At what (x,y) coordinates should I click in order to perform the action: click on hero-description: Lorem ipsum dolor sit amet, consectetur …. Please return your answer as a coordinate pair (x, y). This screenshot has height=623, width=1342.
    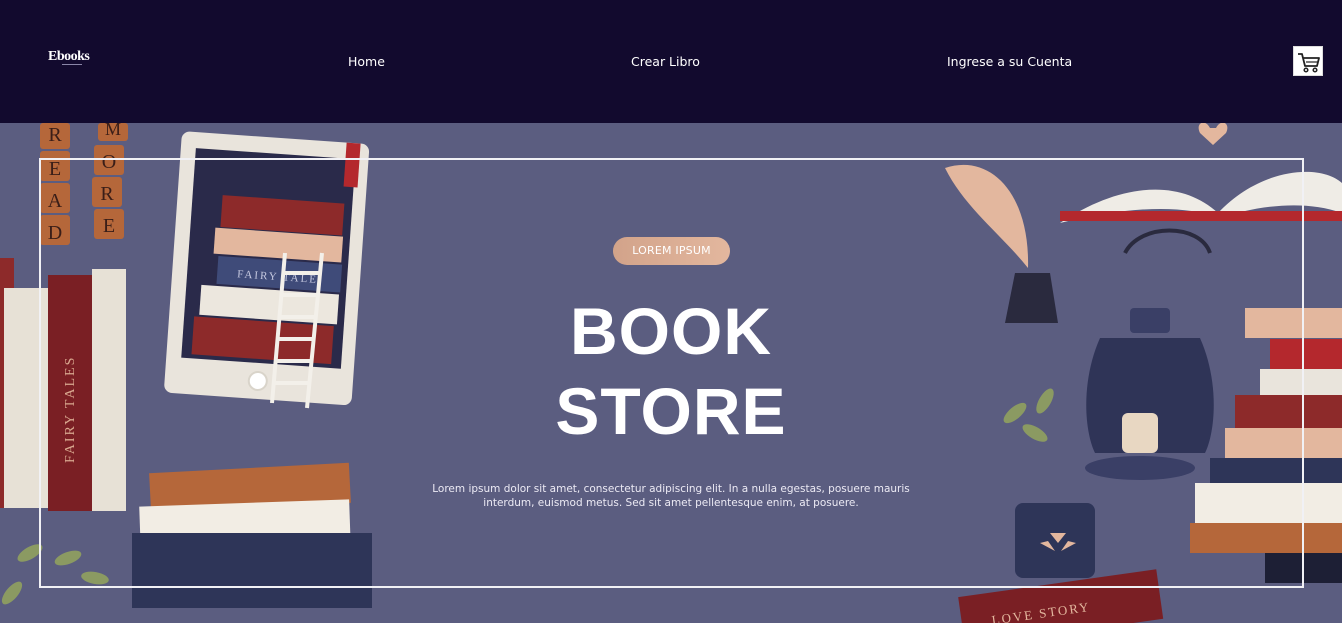
    Looking at the image, I should click on (671, 496).